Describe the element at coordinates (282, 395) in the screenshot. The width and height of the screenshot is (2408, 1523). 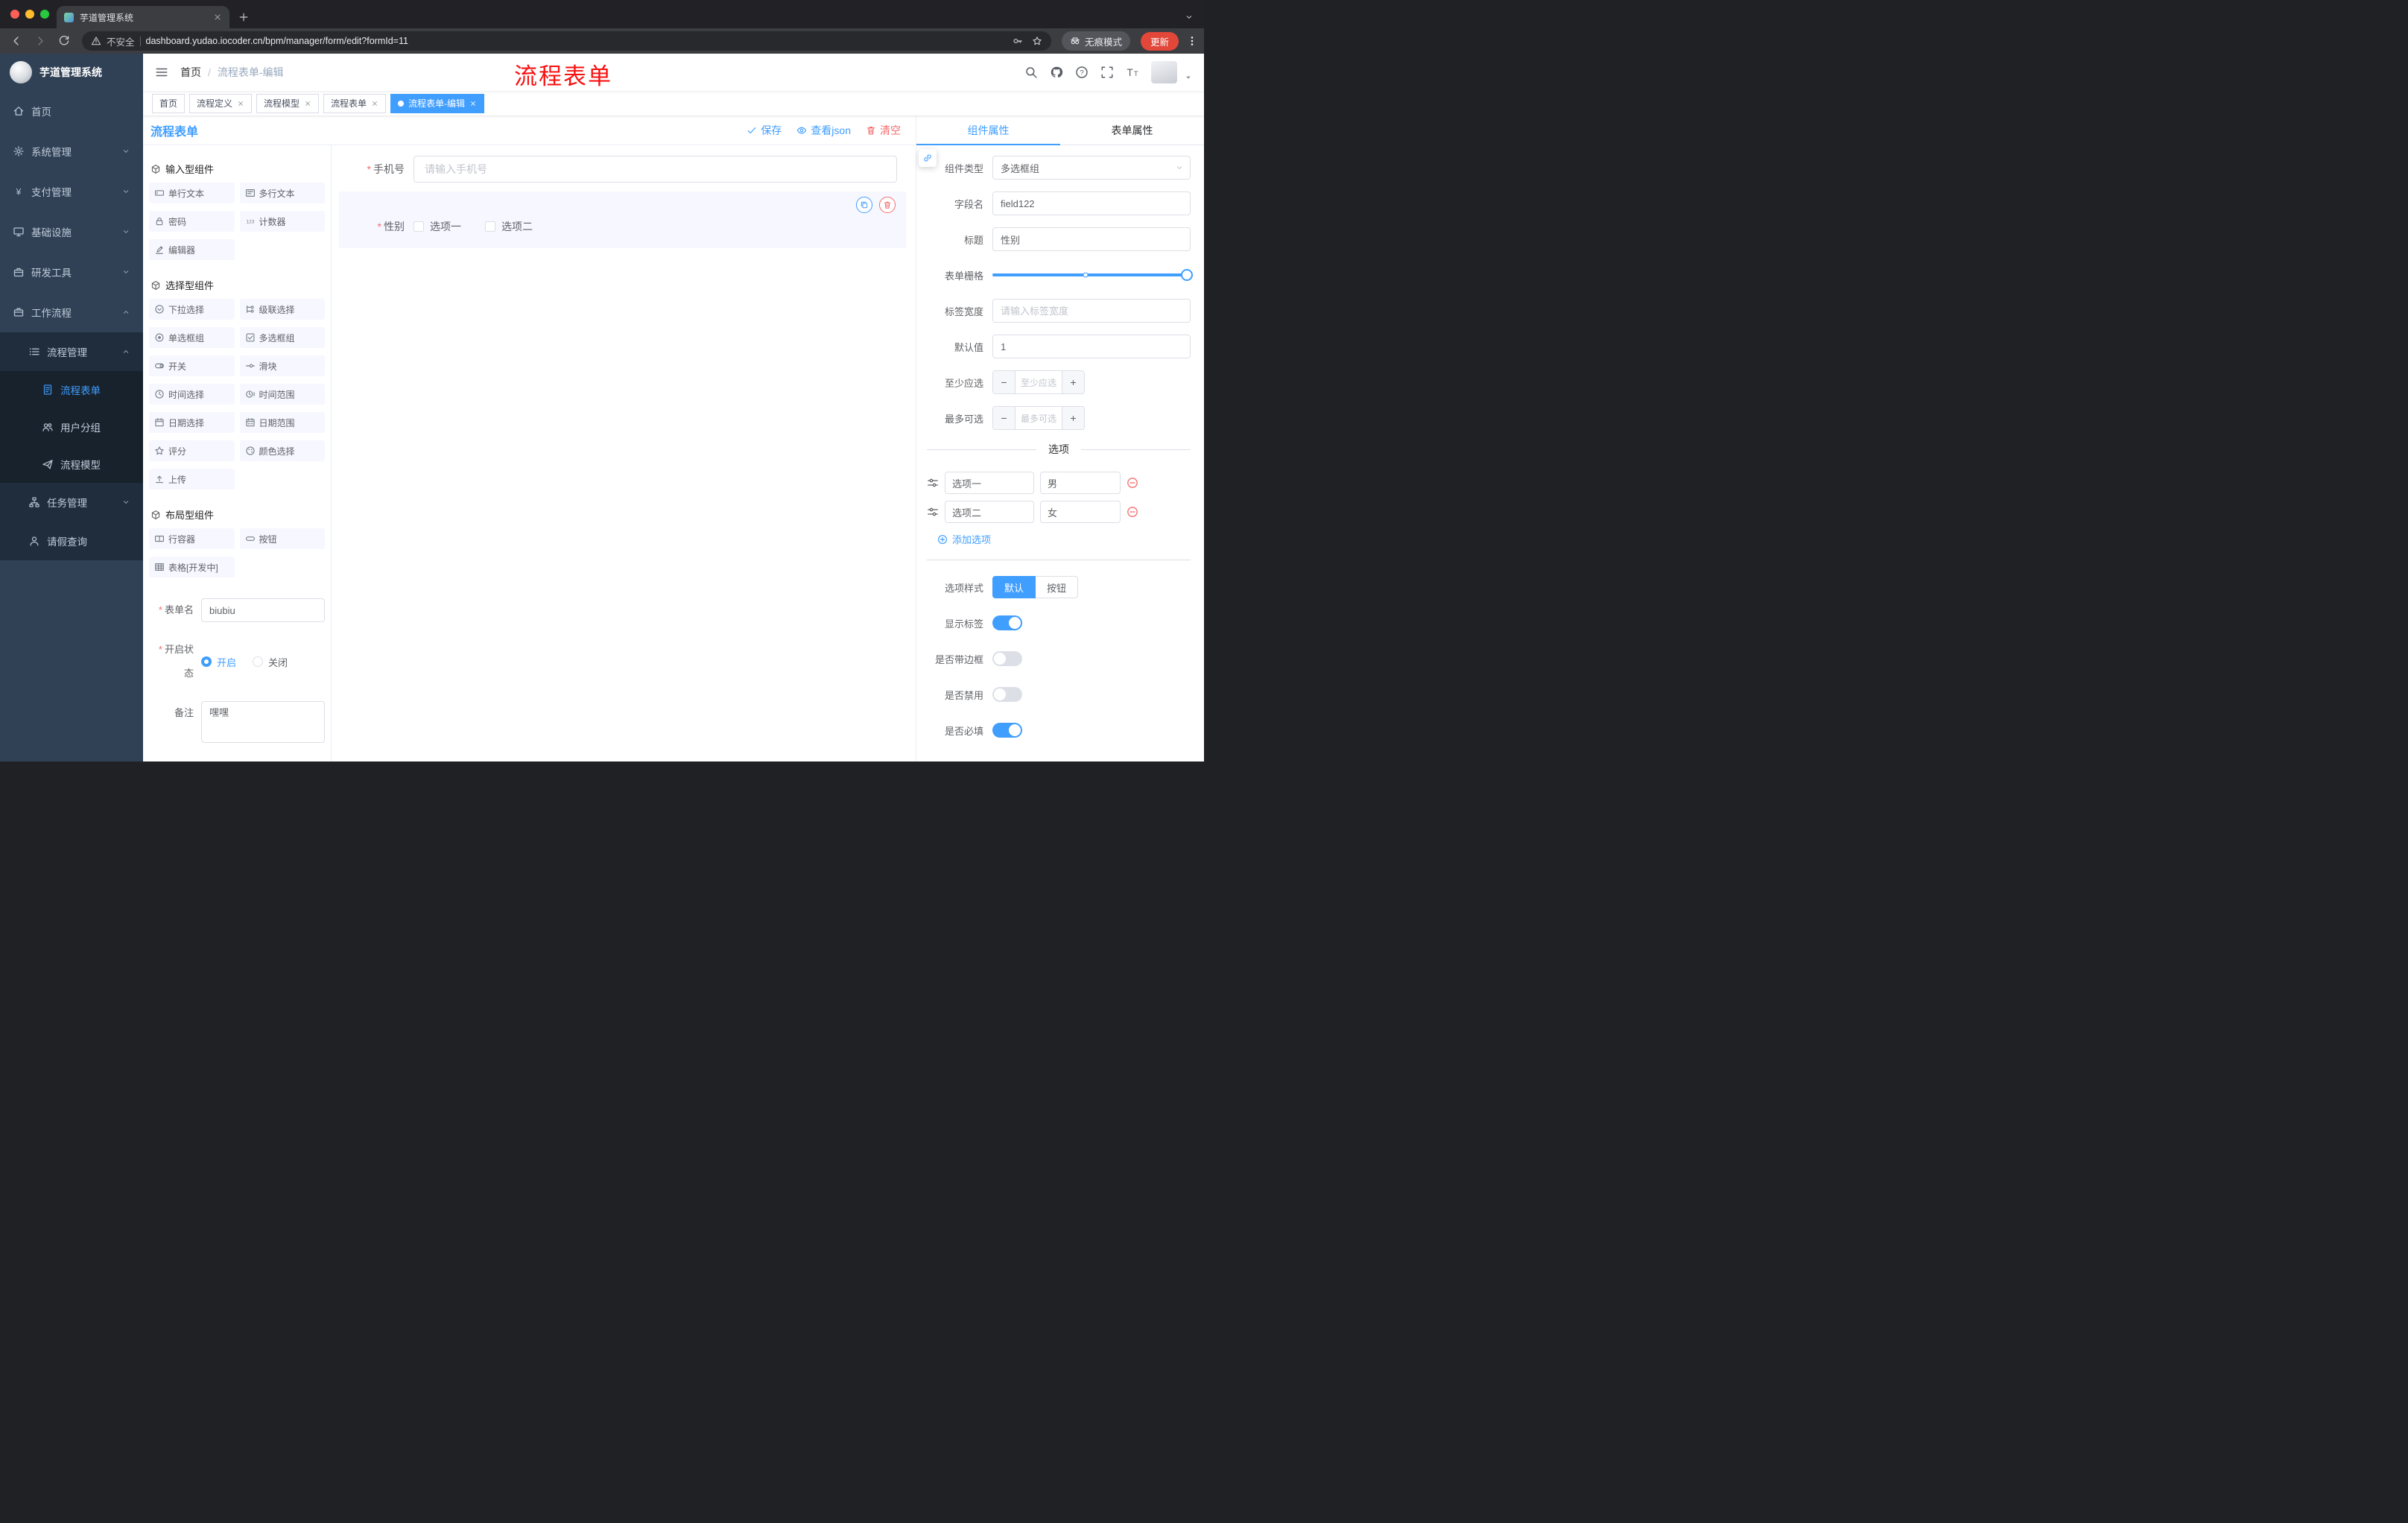
I see `palette-item-time-range: 时间范围` at that location.